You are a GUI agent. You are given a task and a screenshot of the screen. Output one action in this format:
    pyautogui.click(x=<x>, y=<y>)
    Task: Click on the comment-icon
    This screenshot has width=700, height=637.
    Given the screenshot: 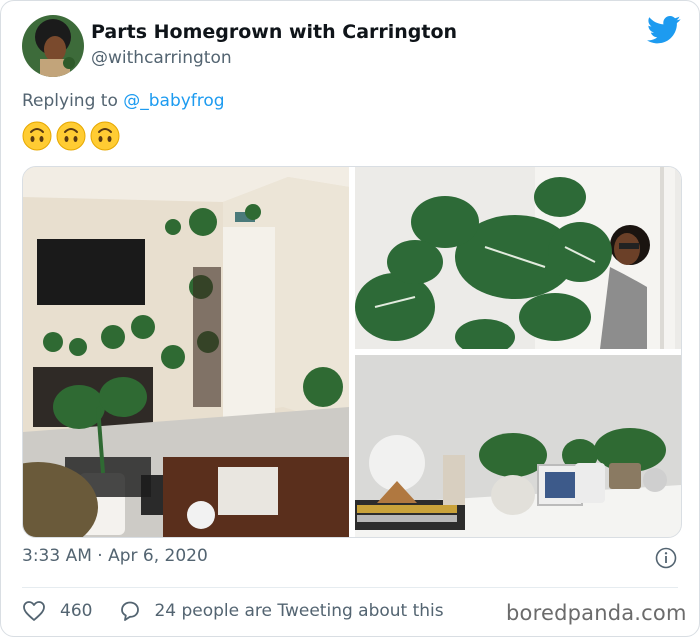 What is the action you would take?
    pyautogui.click(x=130, y=611)
    